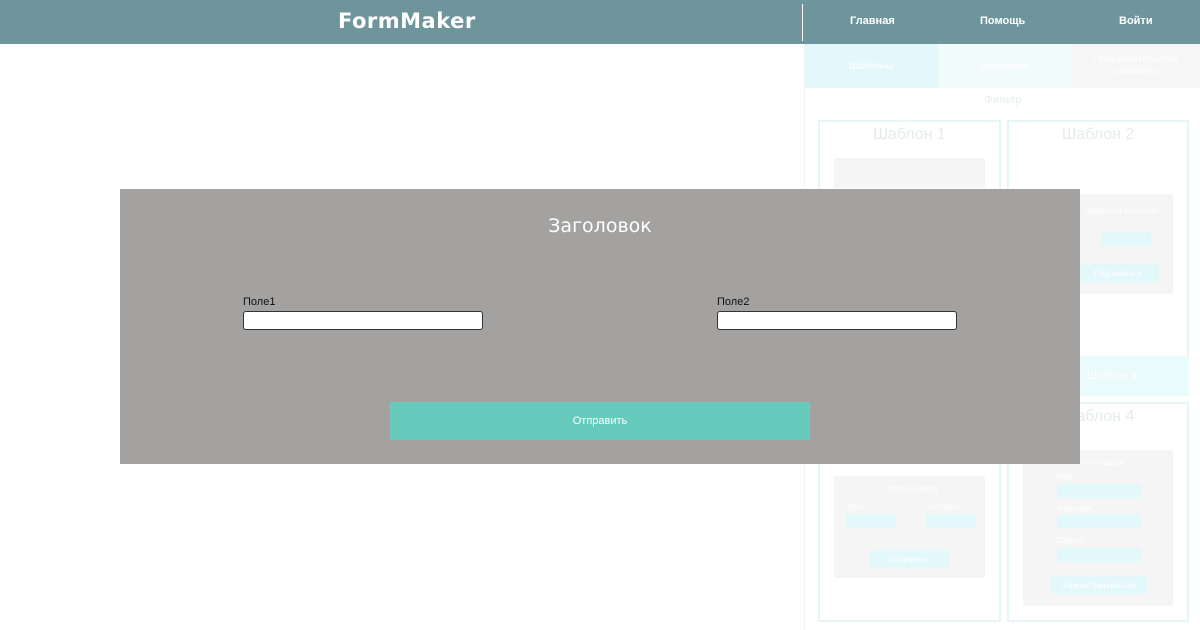 The height and width of the screenshot is (630, 1200). What do you see at coordinates (1118, 273) in the screenshot?
I see `mini-submit-button: Подписаться` at bounding box center [1118, 273].